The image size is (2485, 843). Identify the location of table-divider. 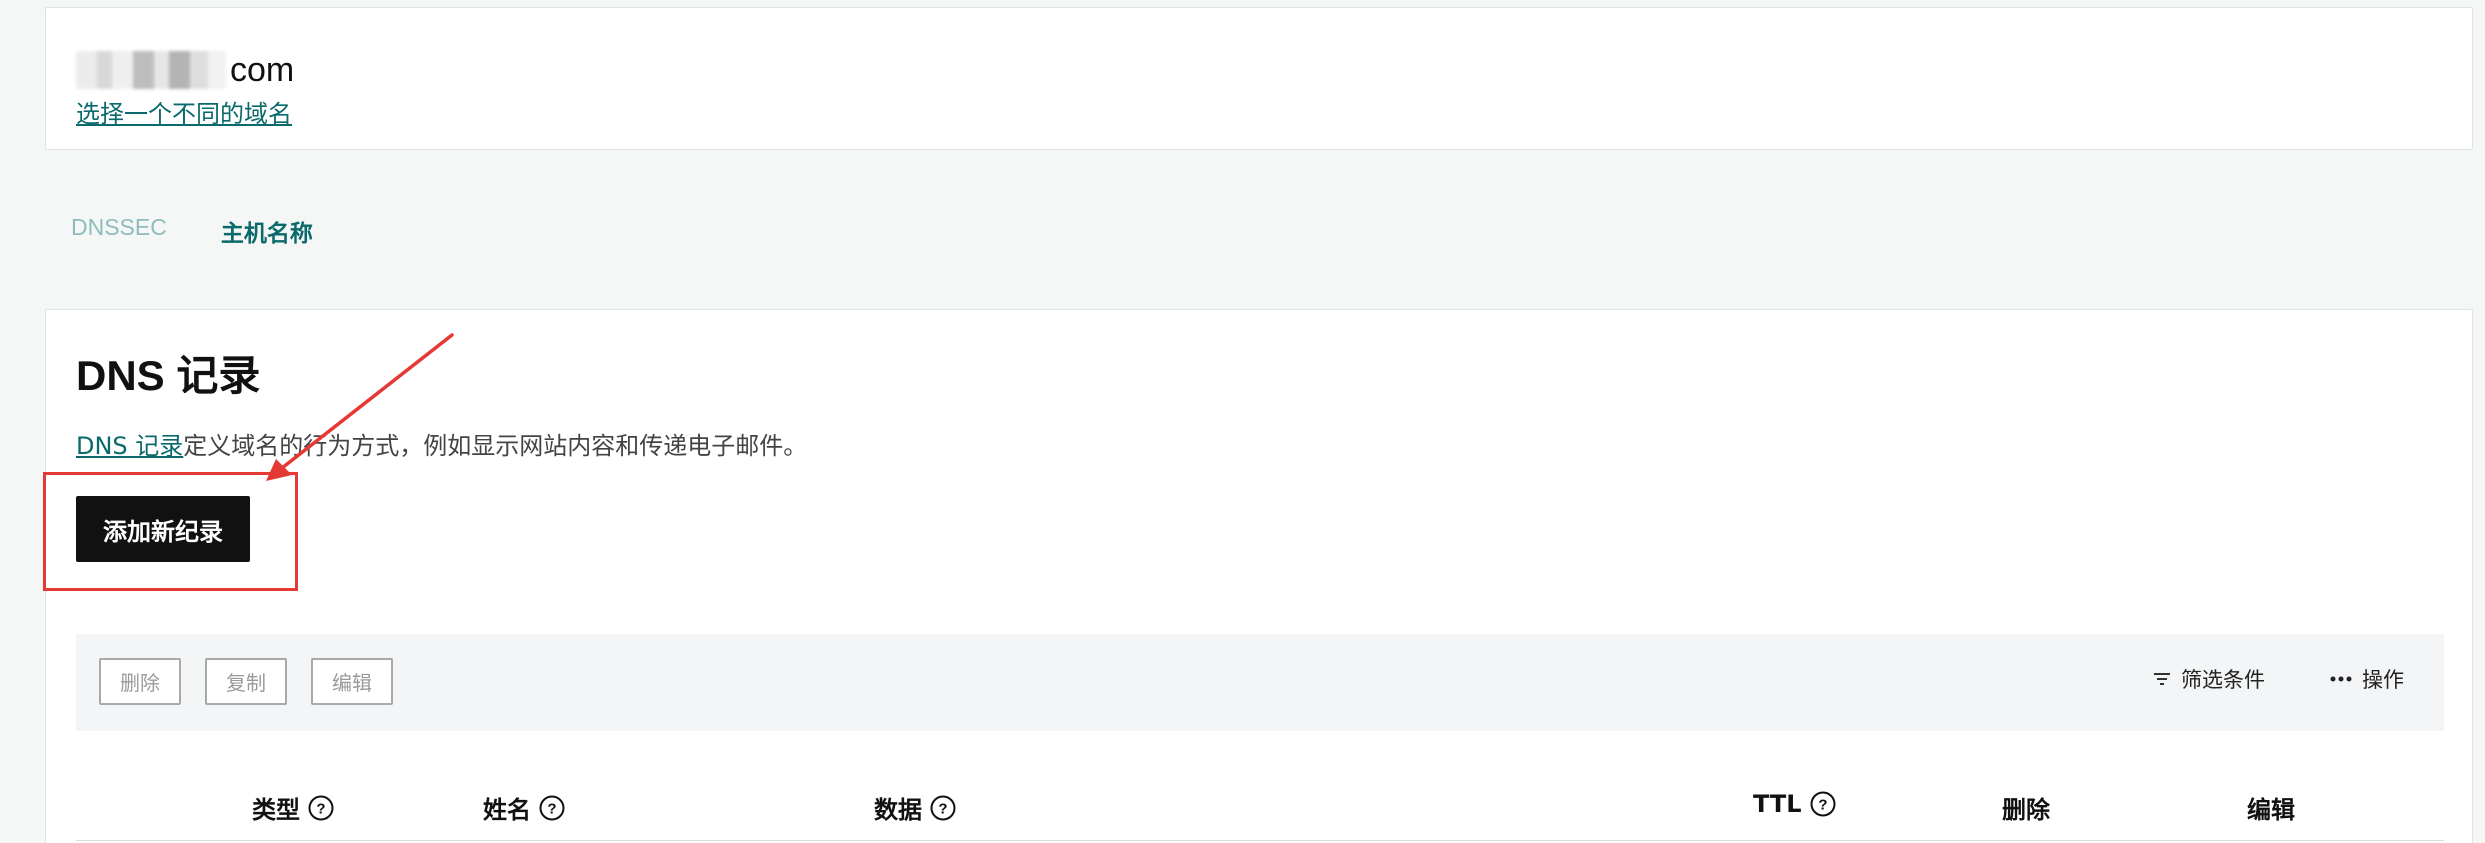
(1260, 840).